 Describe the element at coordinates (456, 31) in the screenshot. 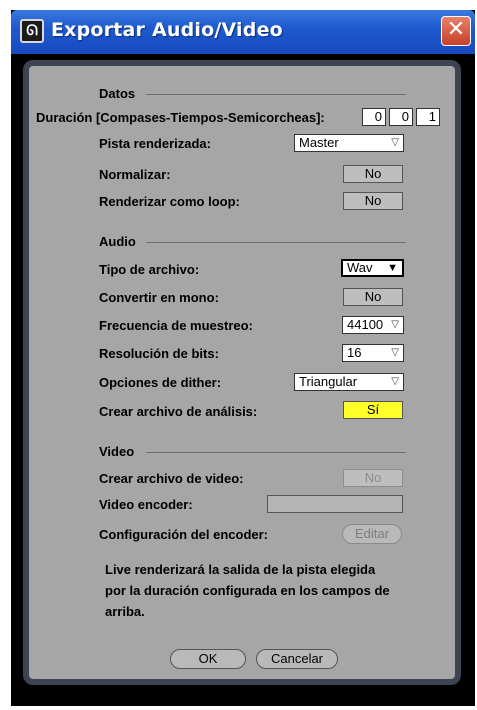

I see `close-button: ✕` at that location.